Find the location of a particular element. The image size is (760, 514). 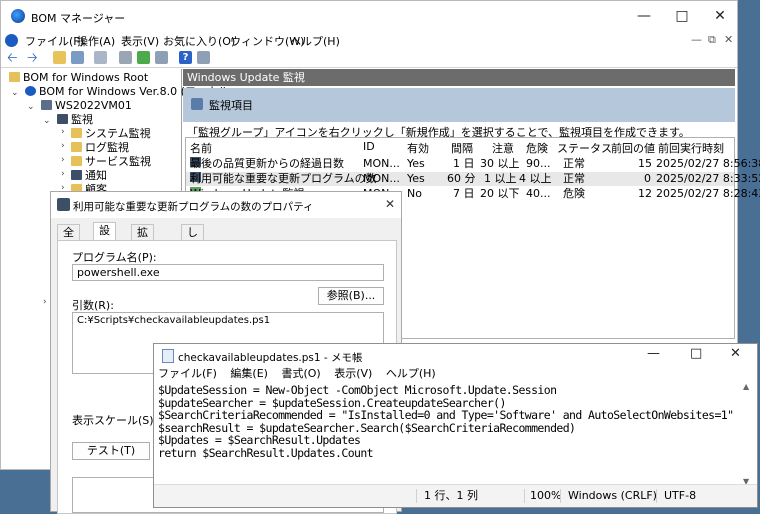

np-menu-format: 書式(O) is located at coordinates (300, 373).